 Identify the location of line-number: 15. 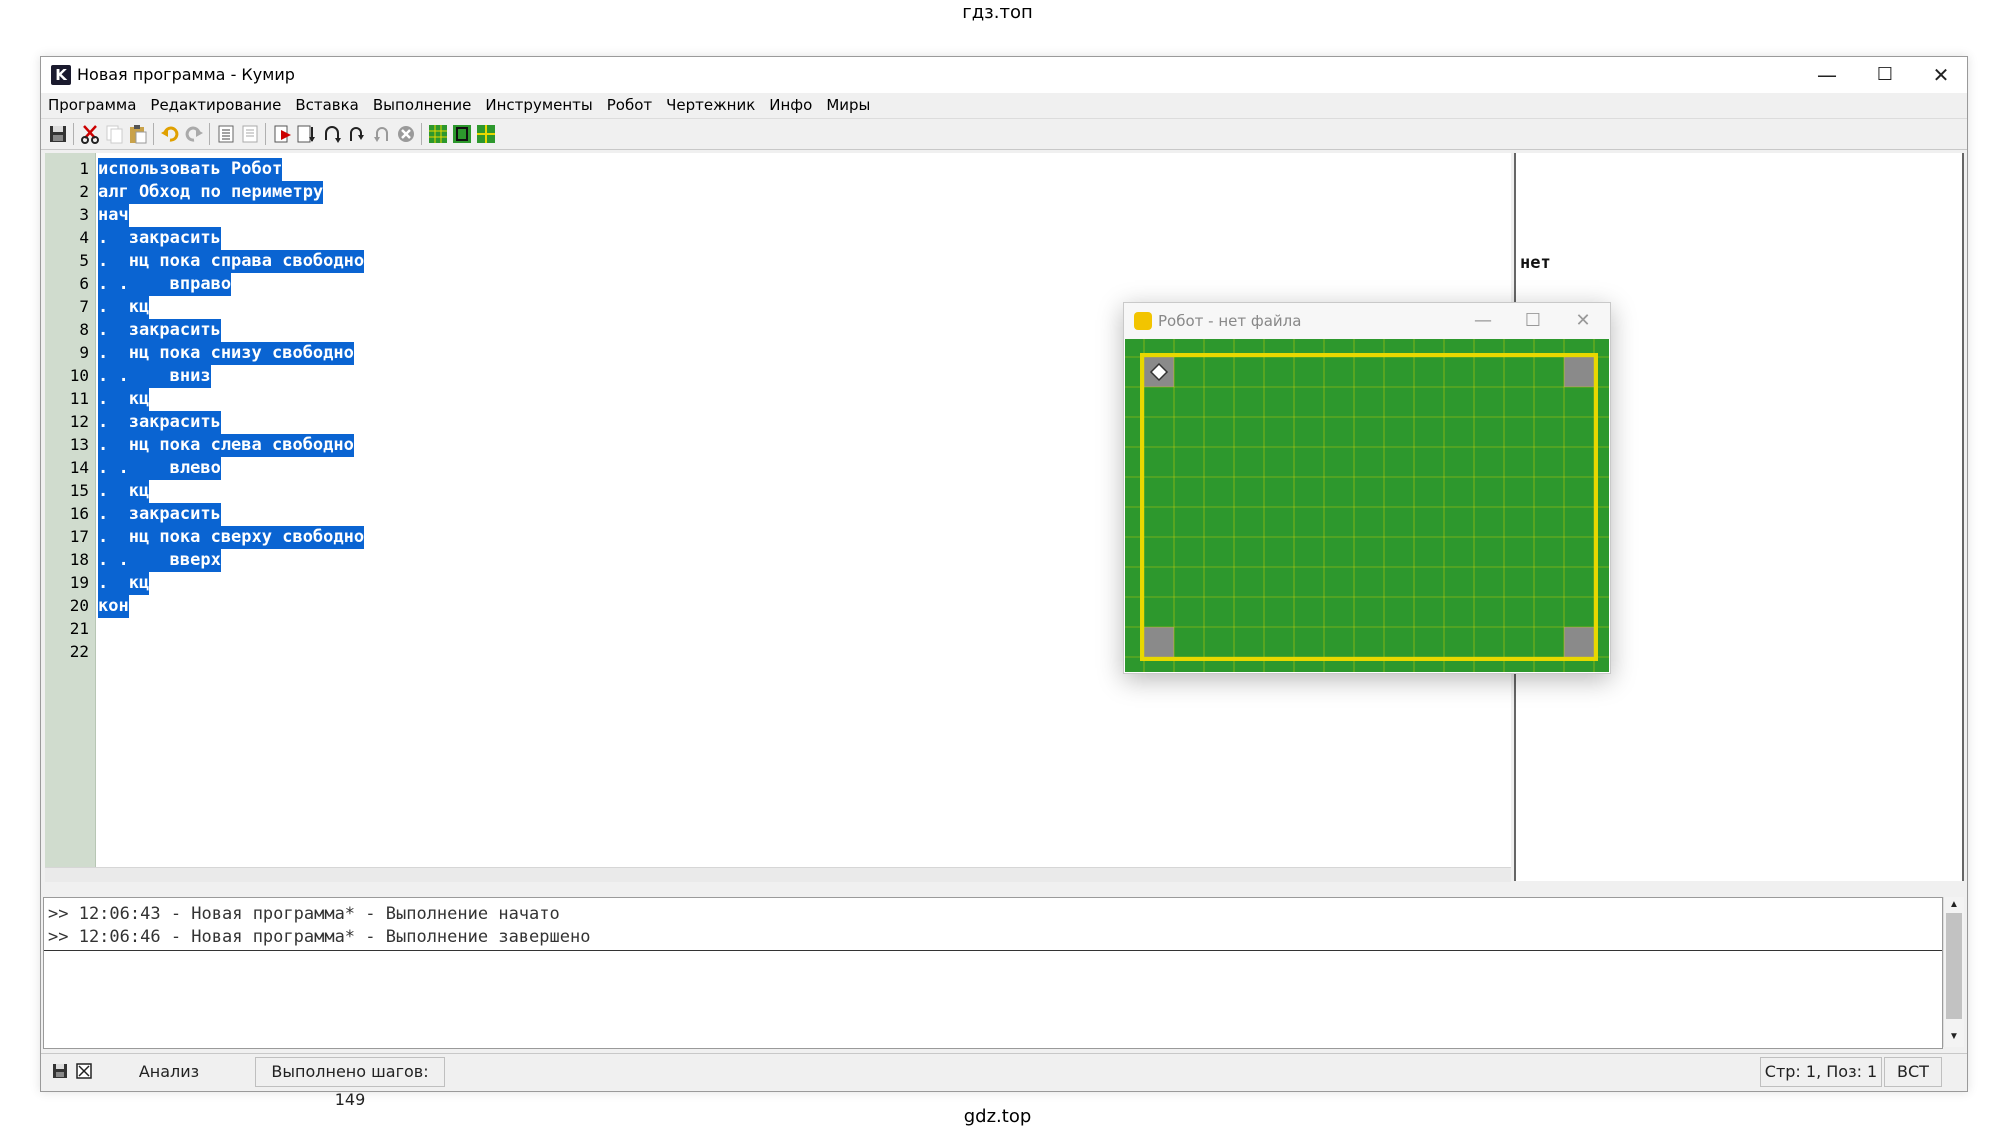
(79, 490).